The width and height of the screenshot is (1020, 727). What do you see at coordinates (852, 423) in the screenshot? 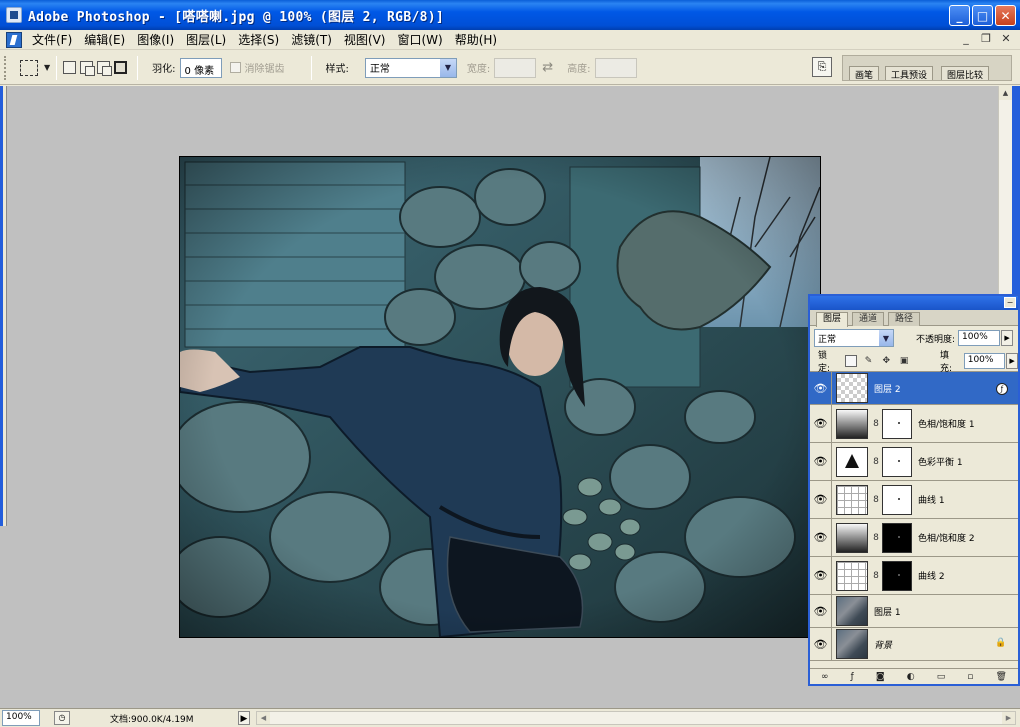
I see `hue-saturation-adjustment-icon` at bounding box center [852, 423].